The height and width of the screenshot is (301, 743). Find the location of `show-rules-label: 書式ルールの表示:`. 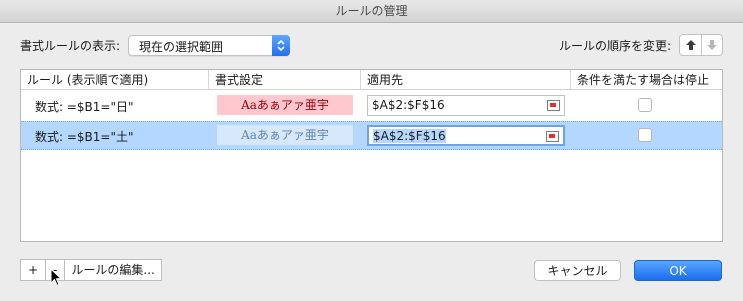

show-rules-label: 書式ルールの表示: is located at coordinates (70, 45).